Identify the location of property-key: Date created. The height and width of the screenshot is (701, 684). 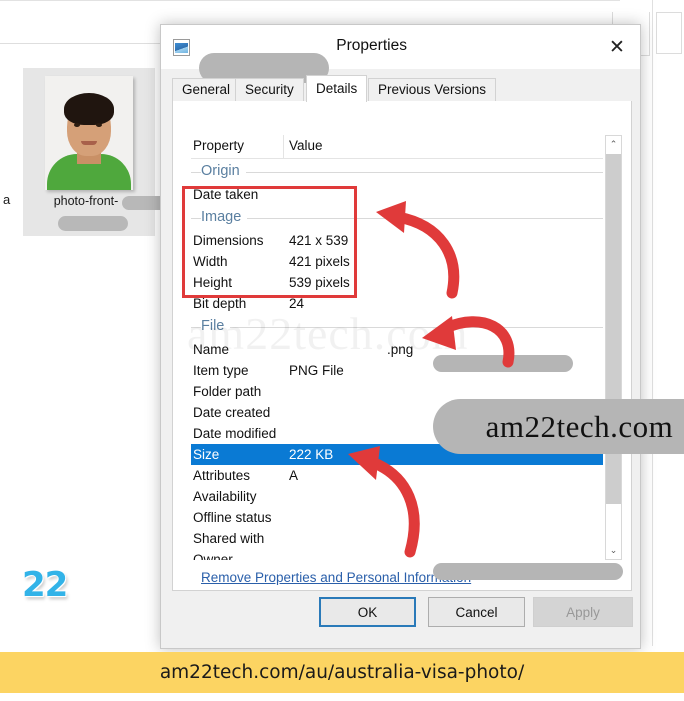
(232, 412).